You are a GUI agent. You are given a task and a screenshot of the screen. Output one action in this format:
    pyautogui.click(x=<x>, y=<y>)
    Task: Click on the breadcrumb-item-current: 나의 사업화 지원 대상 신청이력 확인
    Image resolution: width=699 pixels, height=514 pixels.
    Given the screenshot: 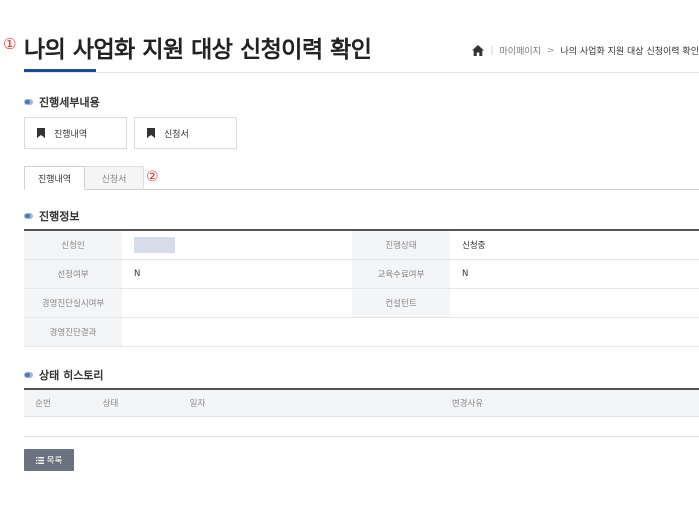 What is the action you would take?
    pyautogui.click(x=629, y=52)
    